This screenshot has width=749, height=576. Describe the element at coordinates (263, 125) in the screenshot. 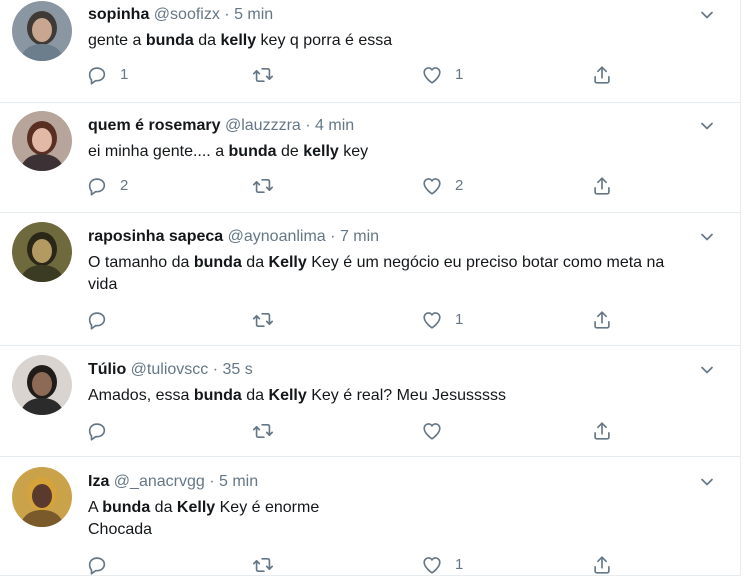

I see `author-handle: @lauzzzra` at that location.